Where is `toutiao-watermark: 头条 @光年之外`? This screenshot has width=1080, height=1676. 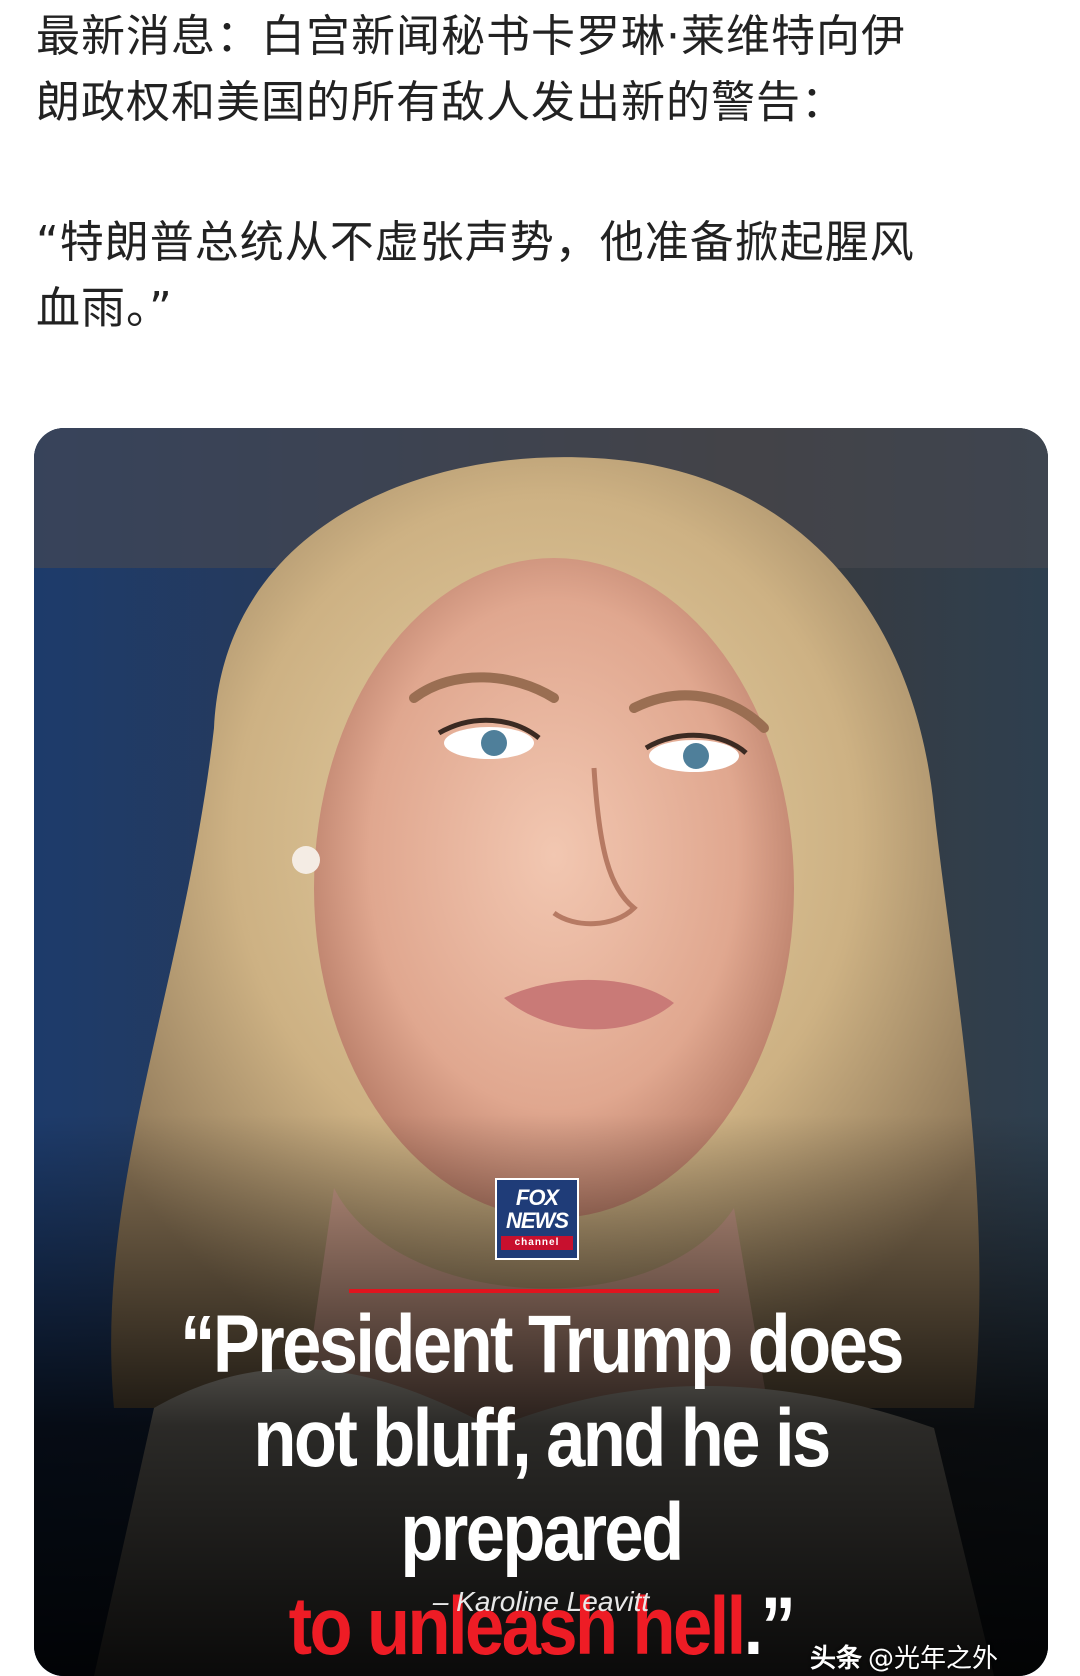
toutiao-watermark: 头条 @光年之外 is located at coordinates (904, 1656).